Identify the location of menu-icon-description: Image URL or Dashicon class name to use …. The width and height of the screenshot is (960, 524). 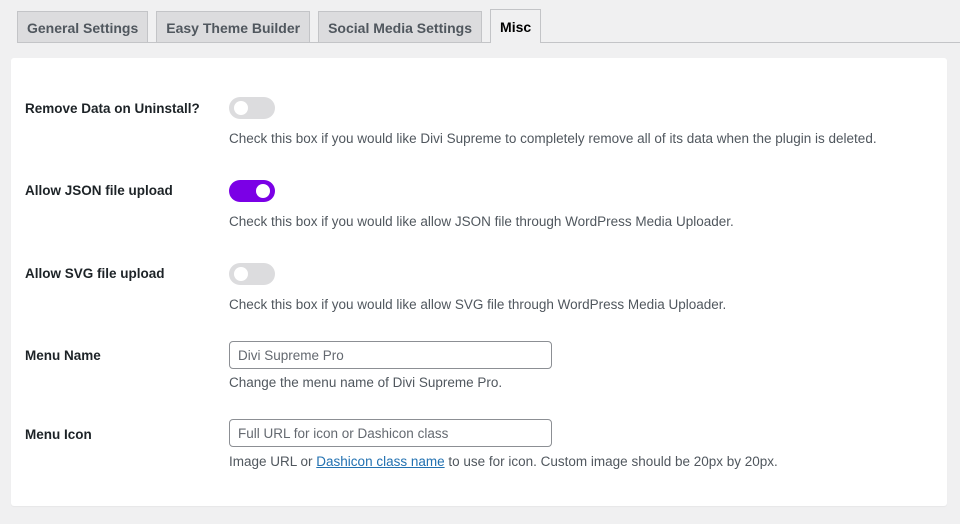
(503, 461).